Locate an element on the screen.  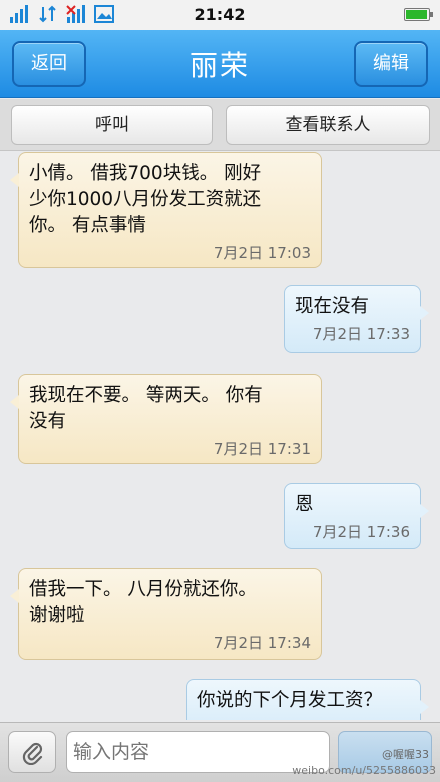
outgoing-message: 你说的下个月发工资？ is located at coordinates (307, 699).